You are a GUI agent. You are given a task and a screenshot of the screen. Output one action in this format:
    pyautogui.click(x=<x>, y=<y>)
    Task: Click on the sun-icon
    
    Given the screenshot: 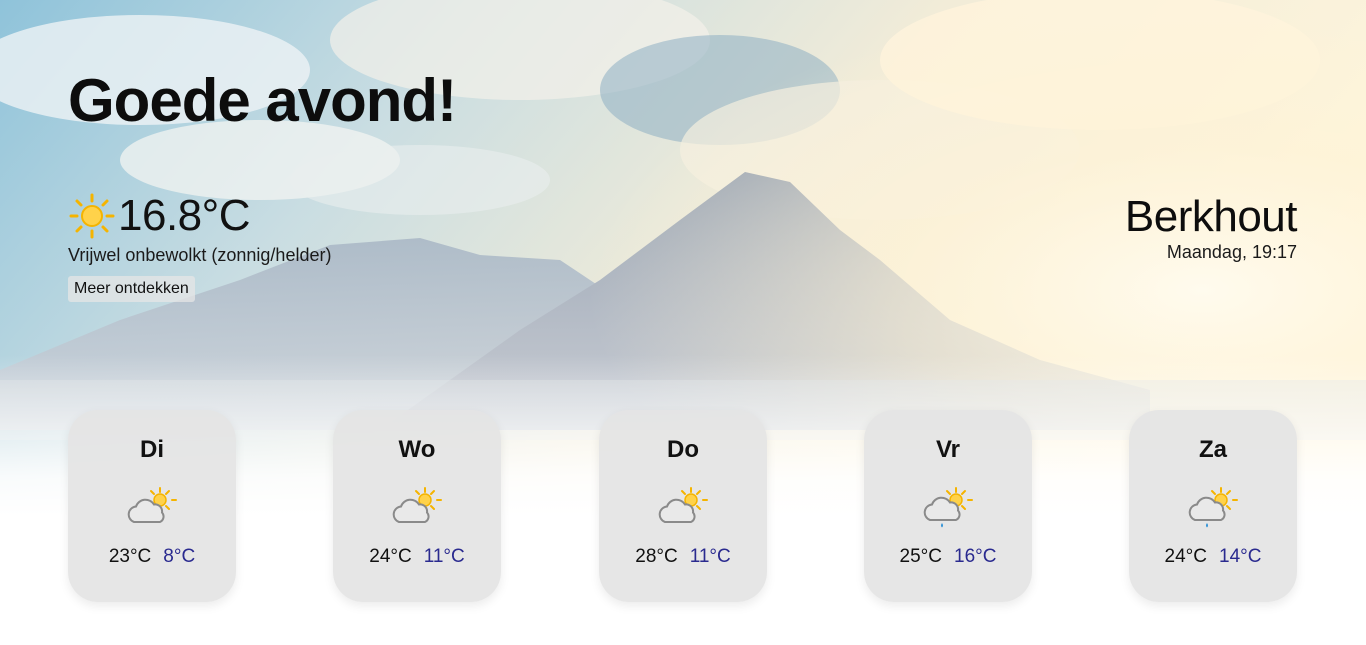 What is the action you would take?
    pyautogui.click(x=92, y=216)
    